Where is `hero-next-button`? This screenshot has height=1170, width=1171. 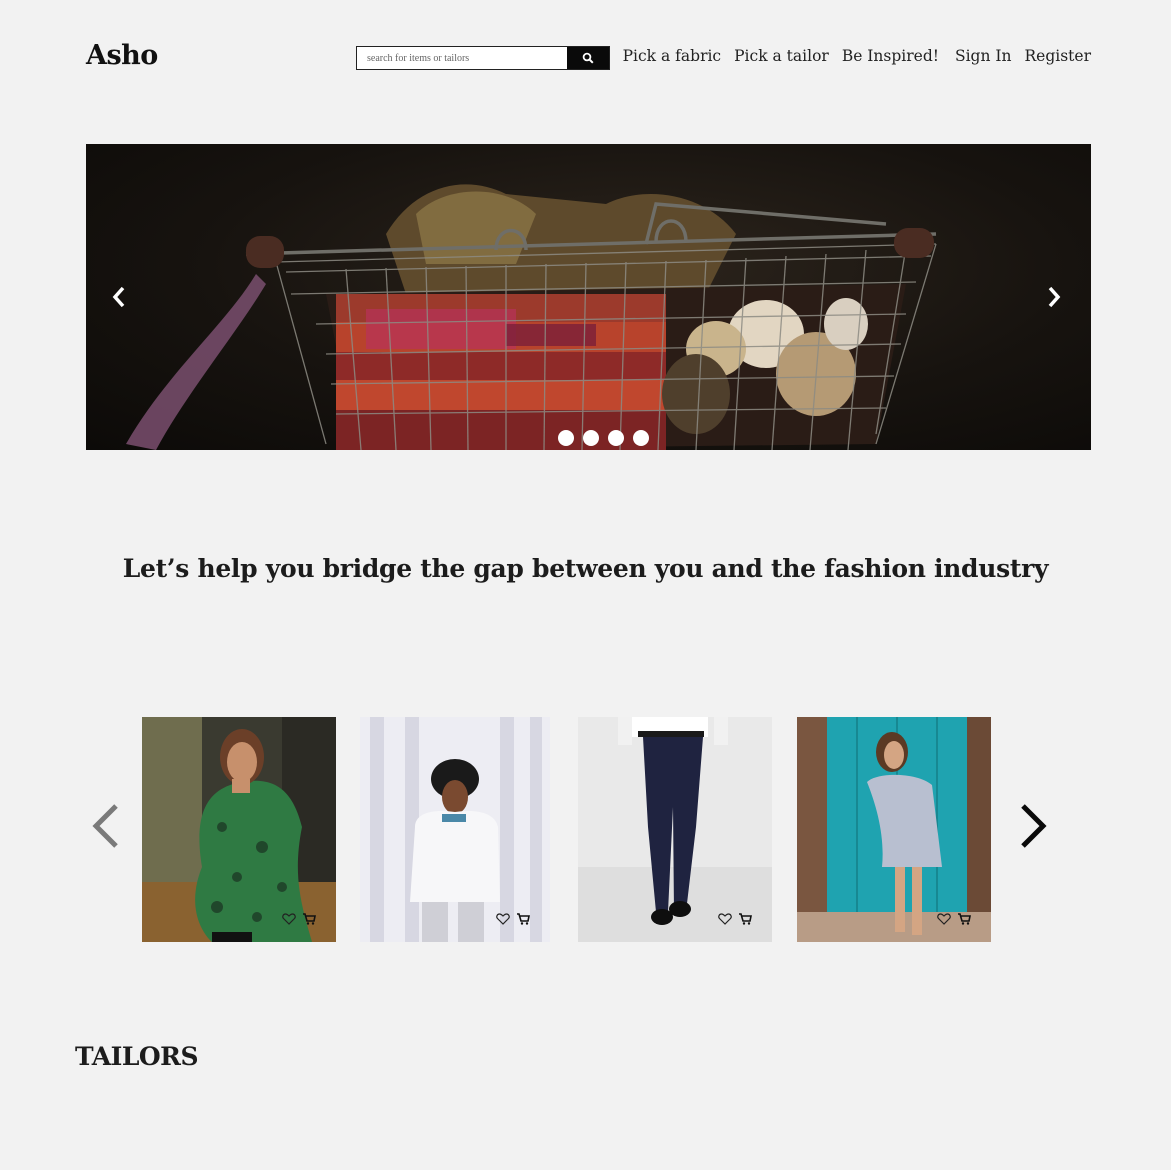 hero-next-button is located at coordinates (1054, 297).